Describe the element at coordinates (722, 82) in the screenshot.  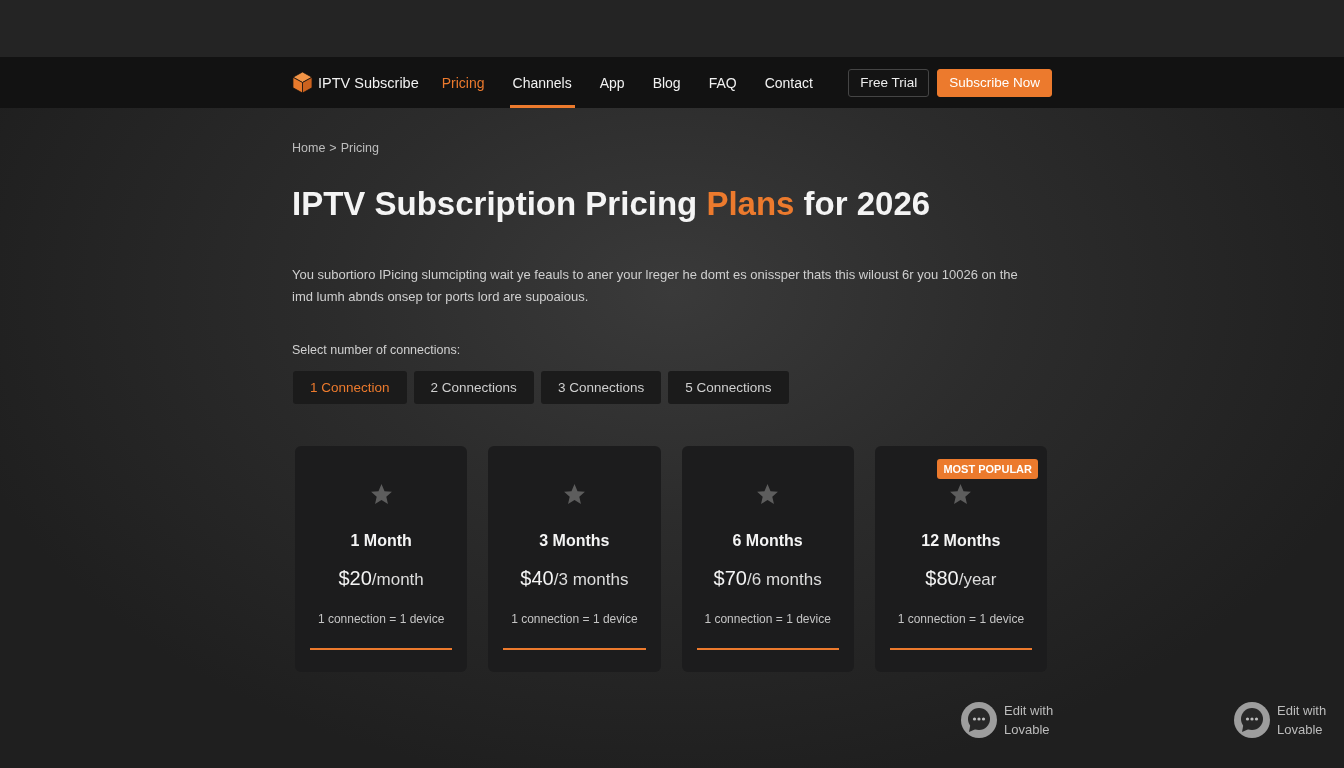
I see `nav-link: FAQ` at that location.